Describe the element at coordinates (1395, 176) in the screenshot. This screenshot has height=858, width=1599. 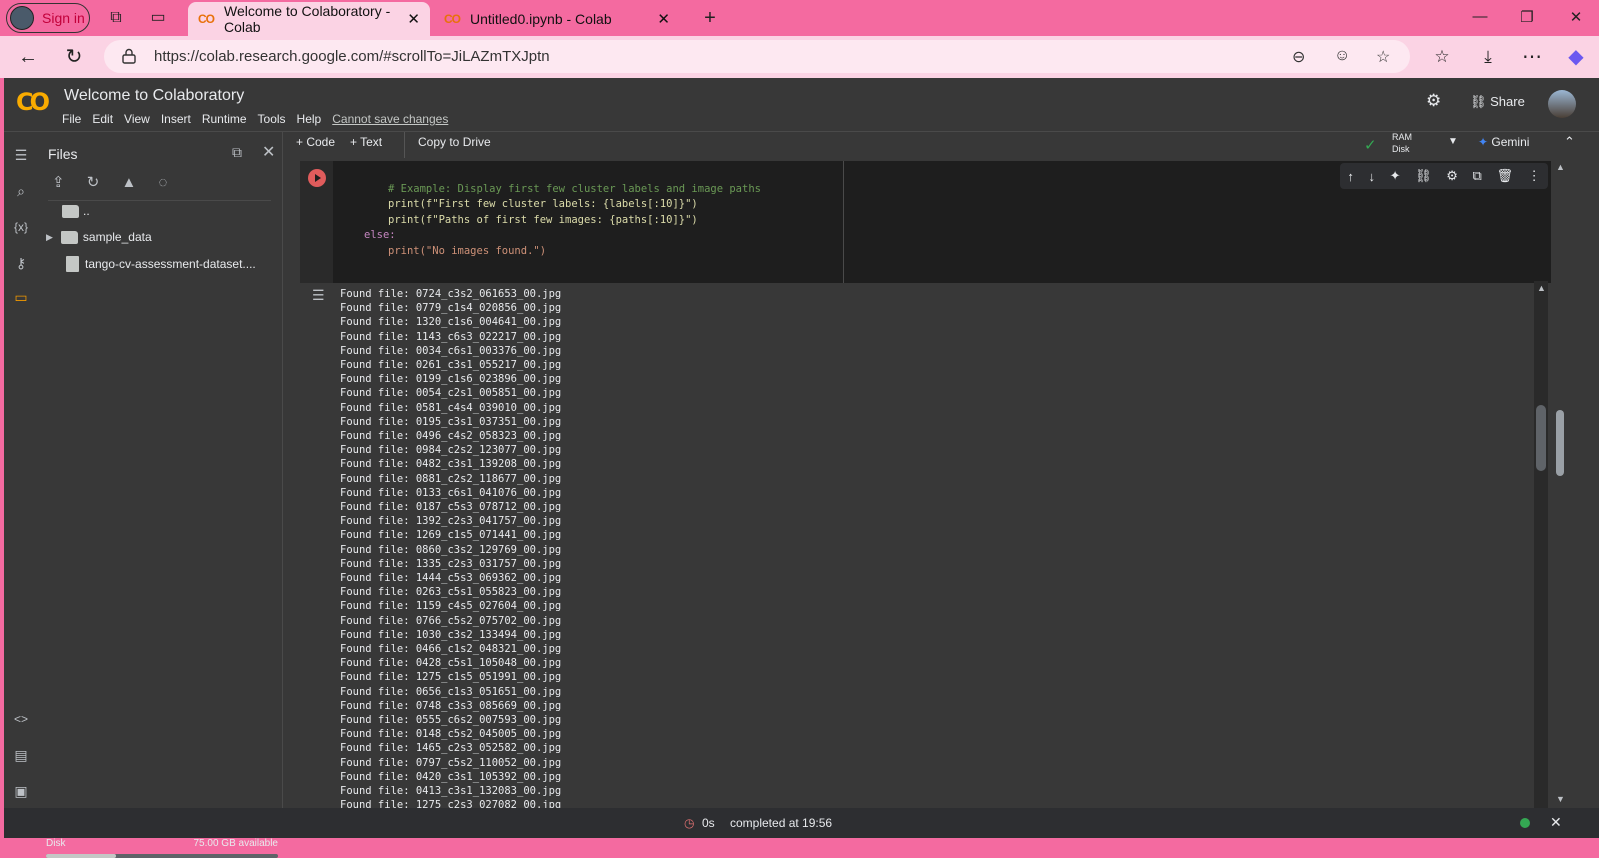
I see `gemini-cell-icon: ✦` at that location.